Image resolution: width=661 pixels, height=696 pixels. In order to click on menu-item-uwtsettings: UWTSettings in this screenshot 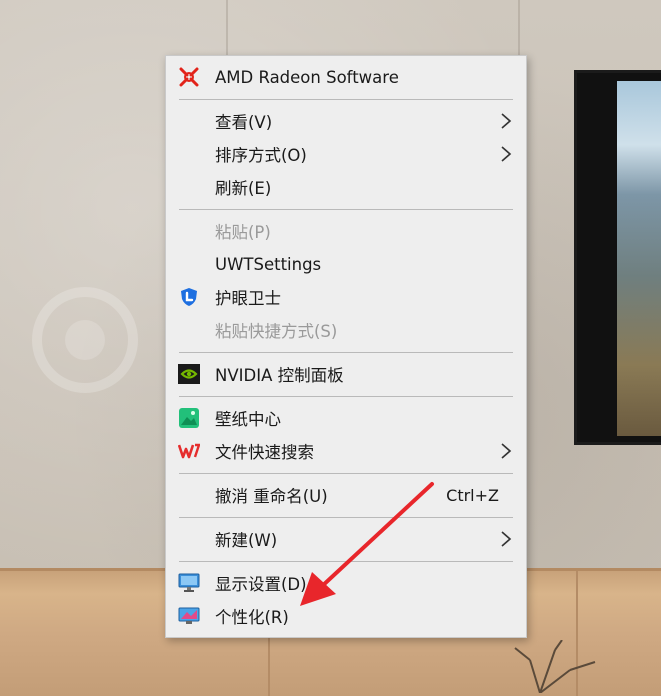, I will do `click(346, 264)`.